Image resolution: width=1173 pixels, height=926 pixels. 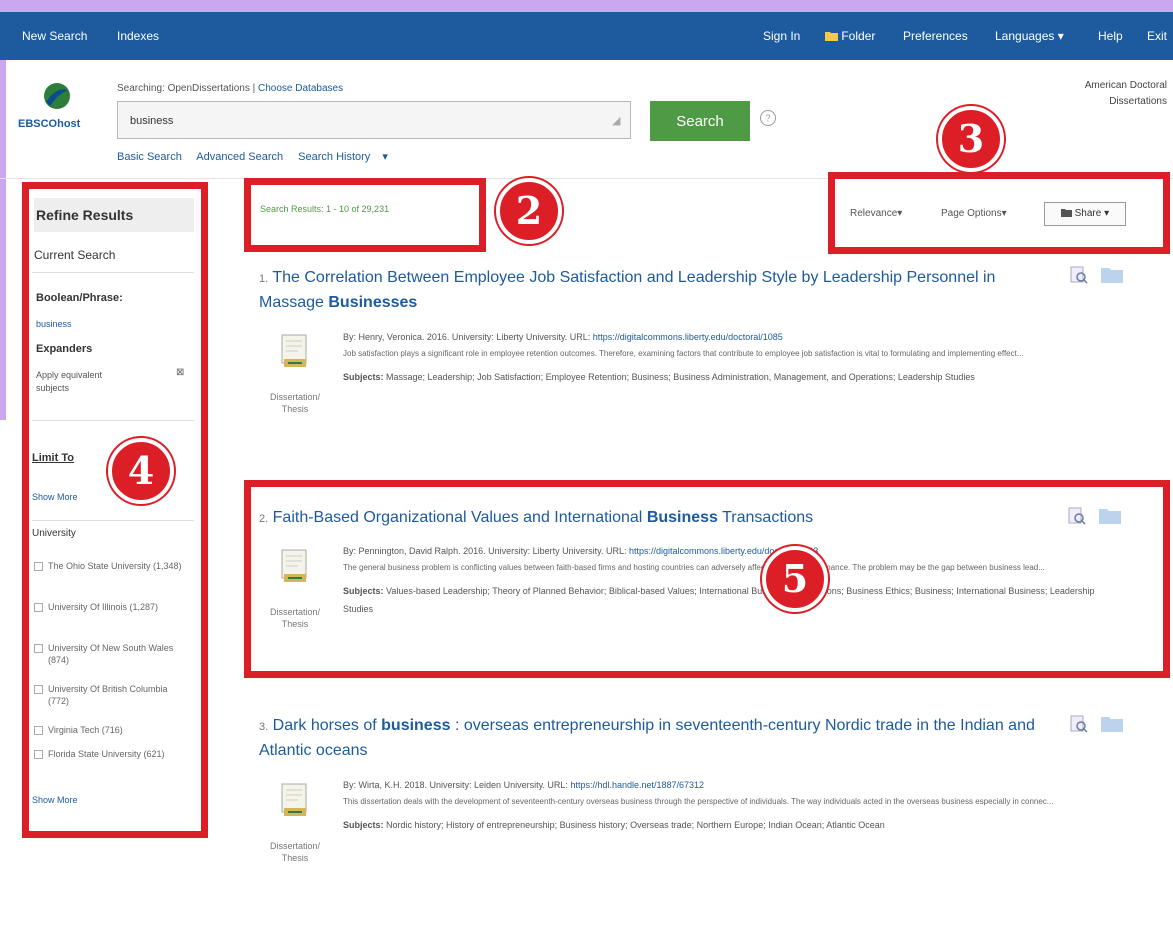 What do you see at coordinates (1125, 85) in the screenshot?
I see `database-name-line-1: American Doctoral` at bounding box center [1125, 85].